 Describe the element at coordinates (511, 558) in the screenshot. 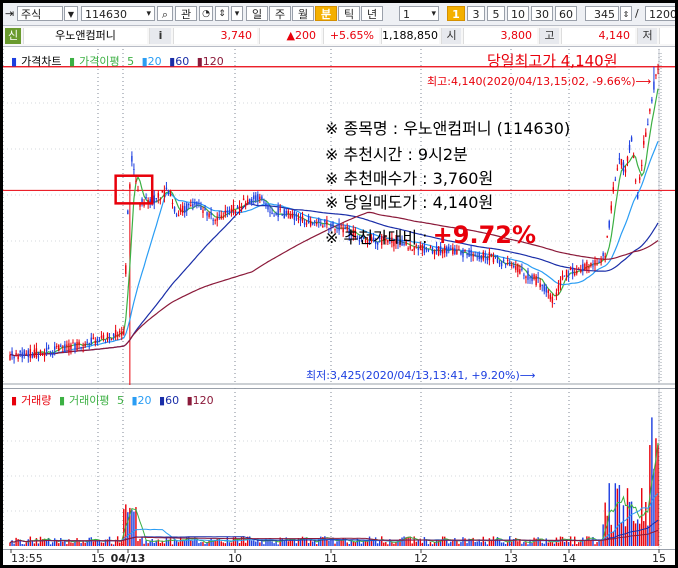

I see `time-axis-label: 13` at that location.